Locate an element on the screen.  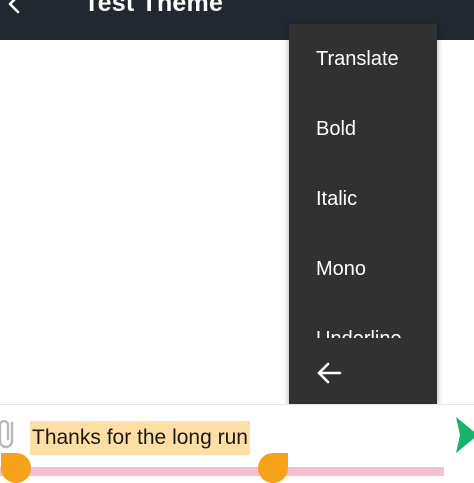
menu-back-button is located at coordinates (363, 373).